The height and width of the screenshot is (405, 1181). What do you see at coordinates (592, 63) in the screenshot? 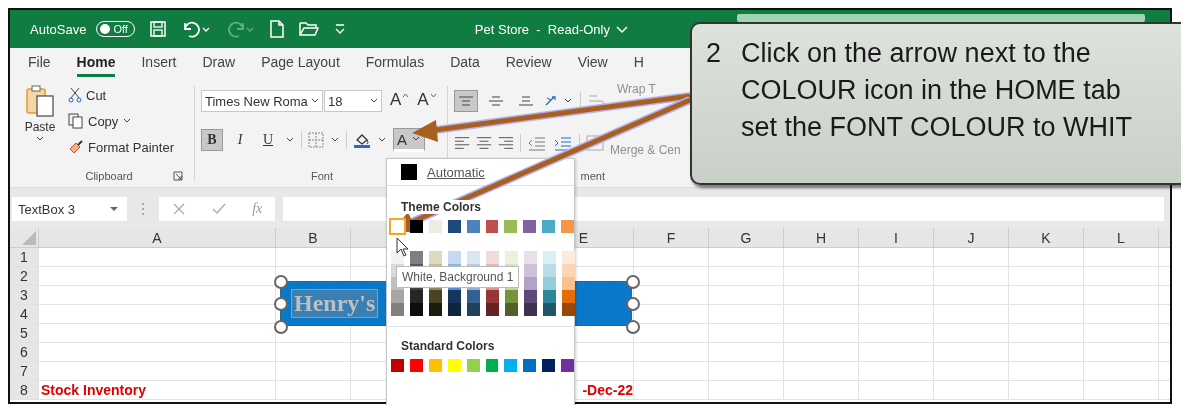
I see `ribbon-tab: View` at bounding box center [592, 63].